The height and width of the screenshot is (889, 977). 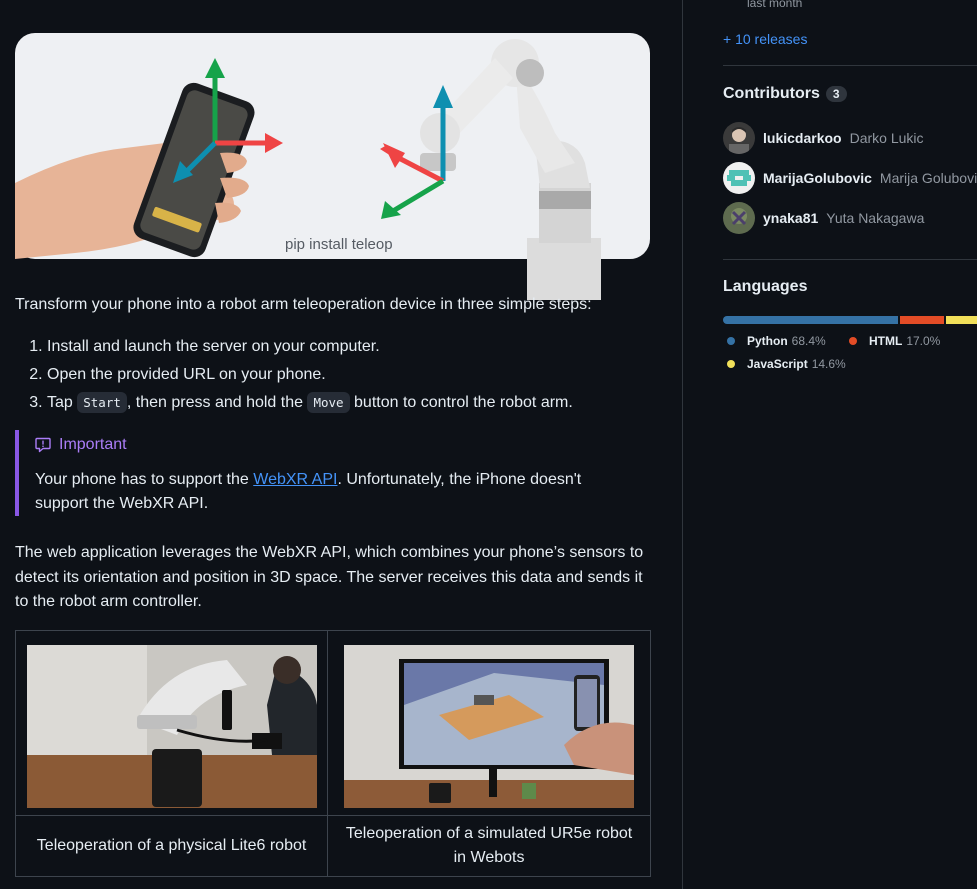 What do you see at coordinates (875, 218) in the screenshot?
I see `contributor-name: Yuta Nakagawa` at bounding box center [875, 218].